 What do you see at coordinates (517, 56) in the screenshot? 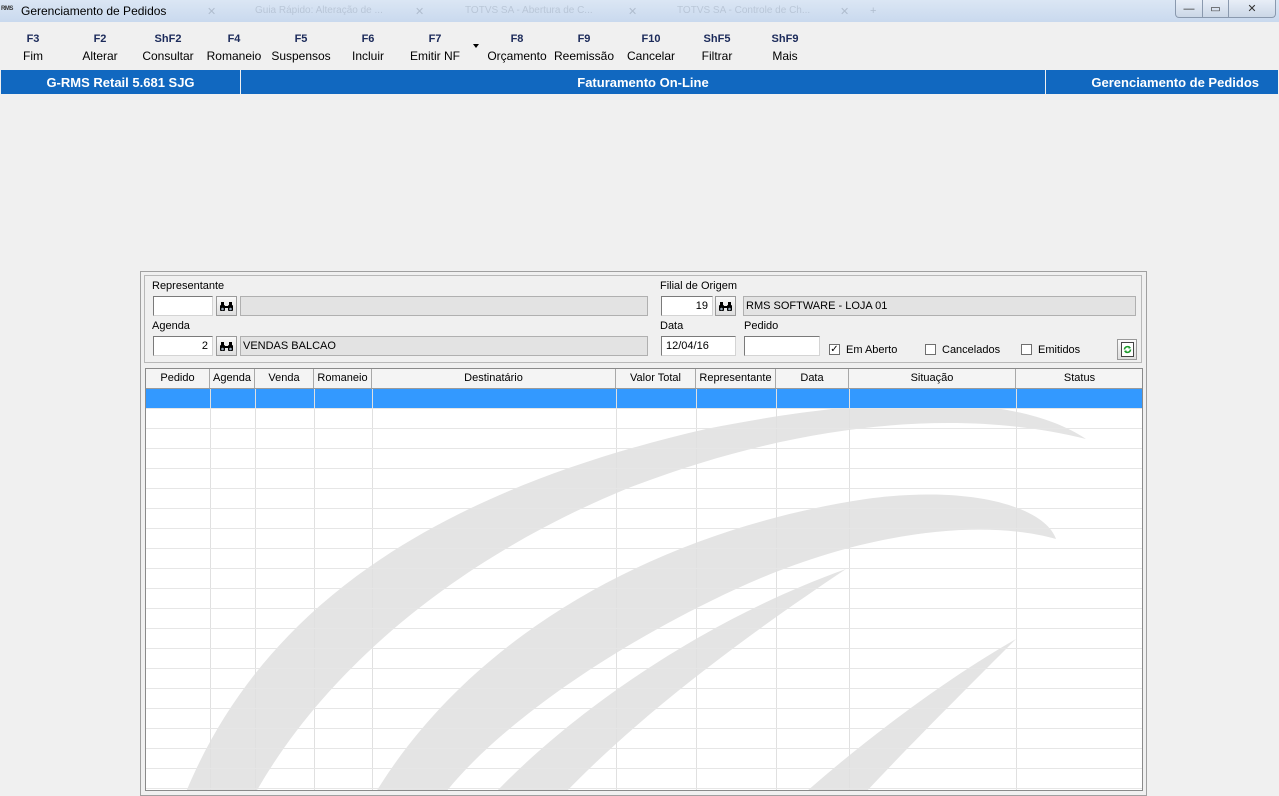
I see `button-label: Orçamento` at bounding box center [517, 56].